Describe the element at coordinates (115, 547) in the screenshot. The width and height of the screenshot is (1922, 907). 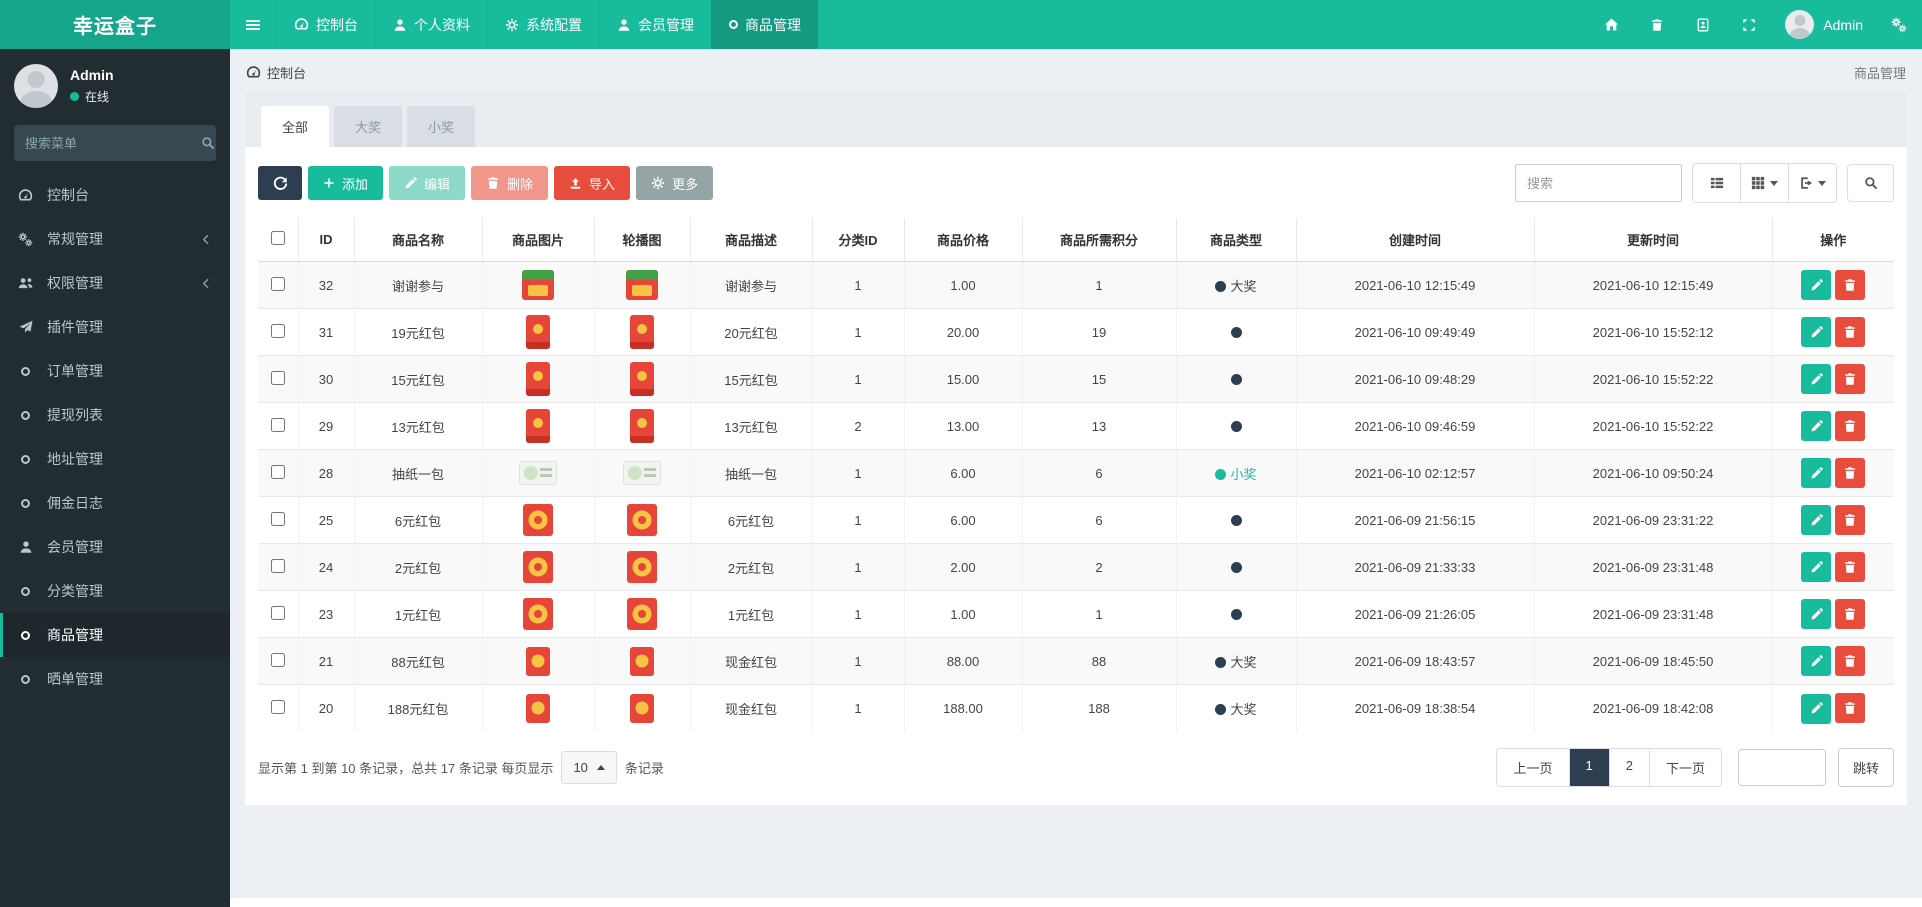
I see `sidebar-item: 会员管理` at that location.